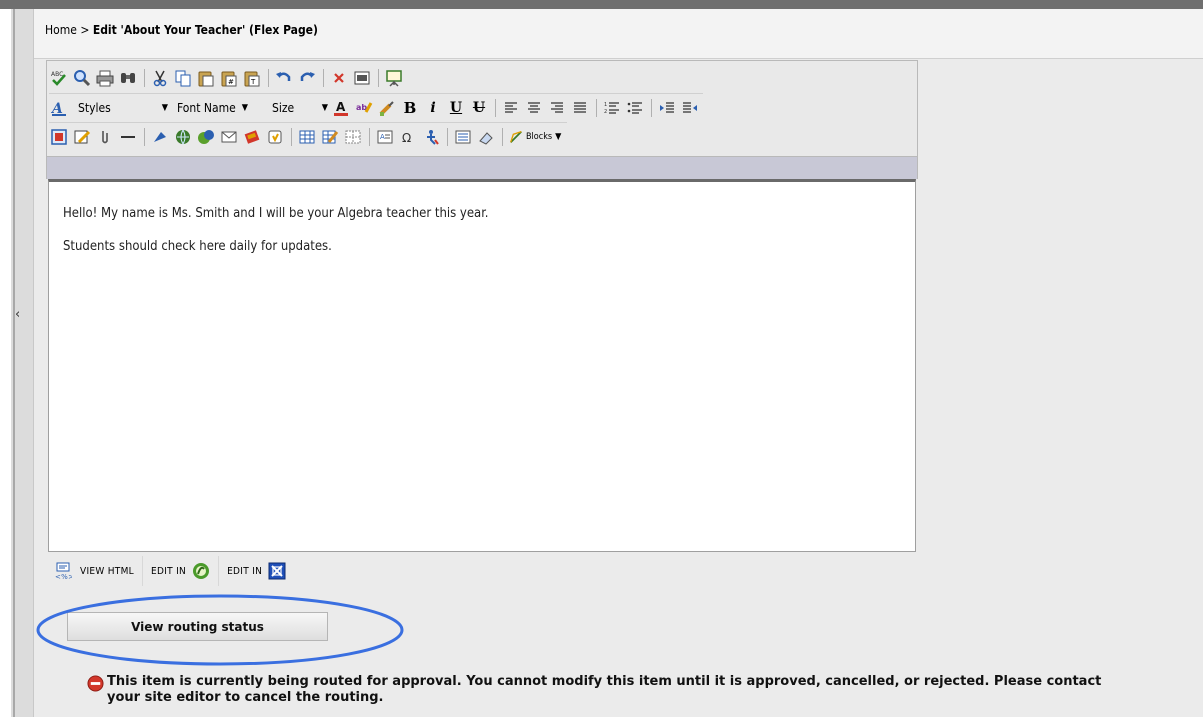 Image resolution: width=1203 pixels, height=717 pixels. What do you see at coordinates (605, 112) in the screenshot?
I see `svg-text: 2` at bounding box center [605, 112].